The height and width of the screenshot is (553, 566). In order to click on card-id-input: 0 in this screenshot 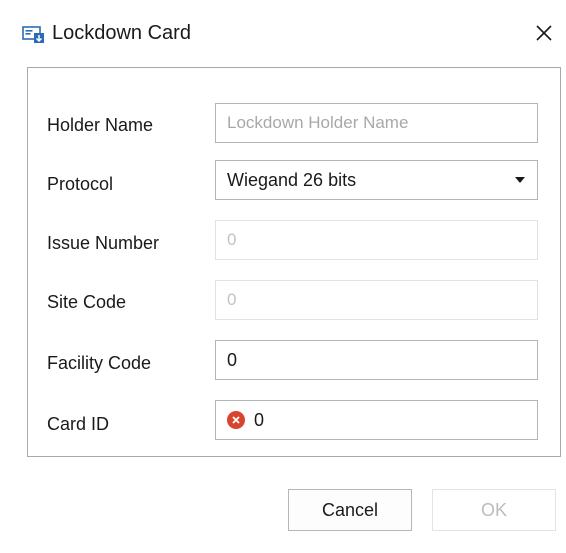, I will do `click(376, 420)`.